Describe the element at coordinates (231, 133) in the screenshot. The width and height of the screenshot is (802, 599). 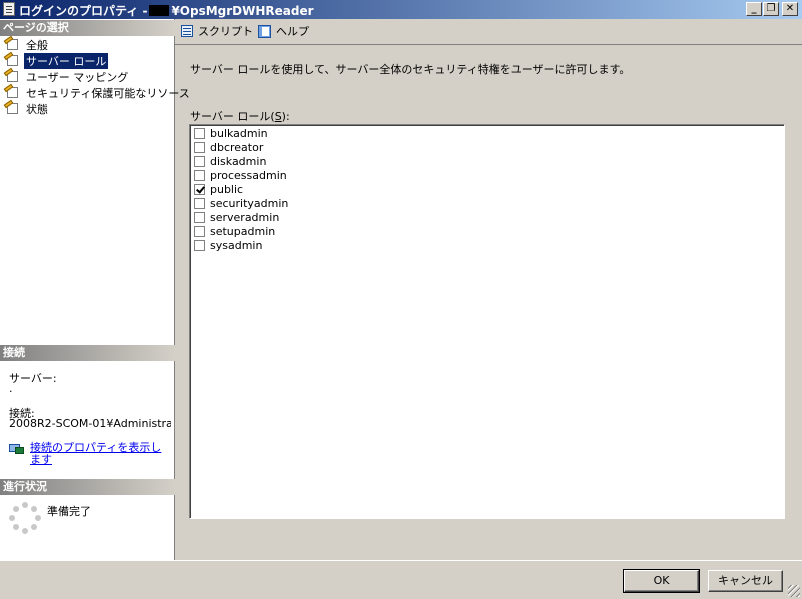
I see `role-row-bulkadmin: bulkadmin` at that location.